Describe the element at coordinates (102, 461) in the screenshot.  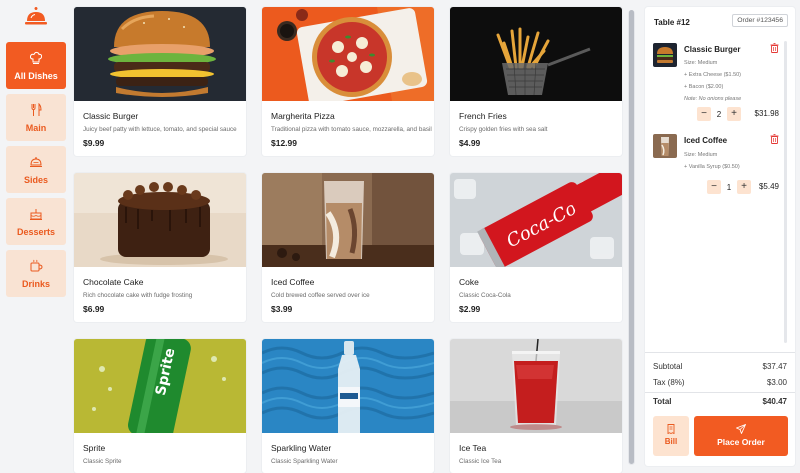
I see `product-description: Classic Sprite` at that location.